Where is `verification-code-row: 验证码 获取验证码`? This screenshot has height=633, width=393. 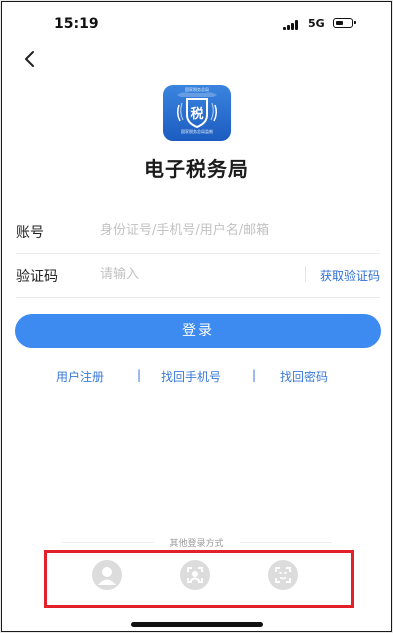 verification-code-row: 验证码 获取验证码 is located at coordinates (198, 275).